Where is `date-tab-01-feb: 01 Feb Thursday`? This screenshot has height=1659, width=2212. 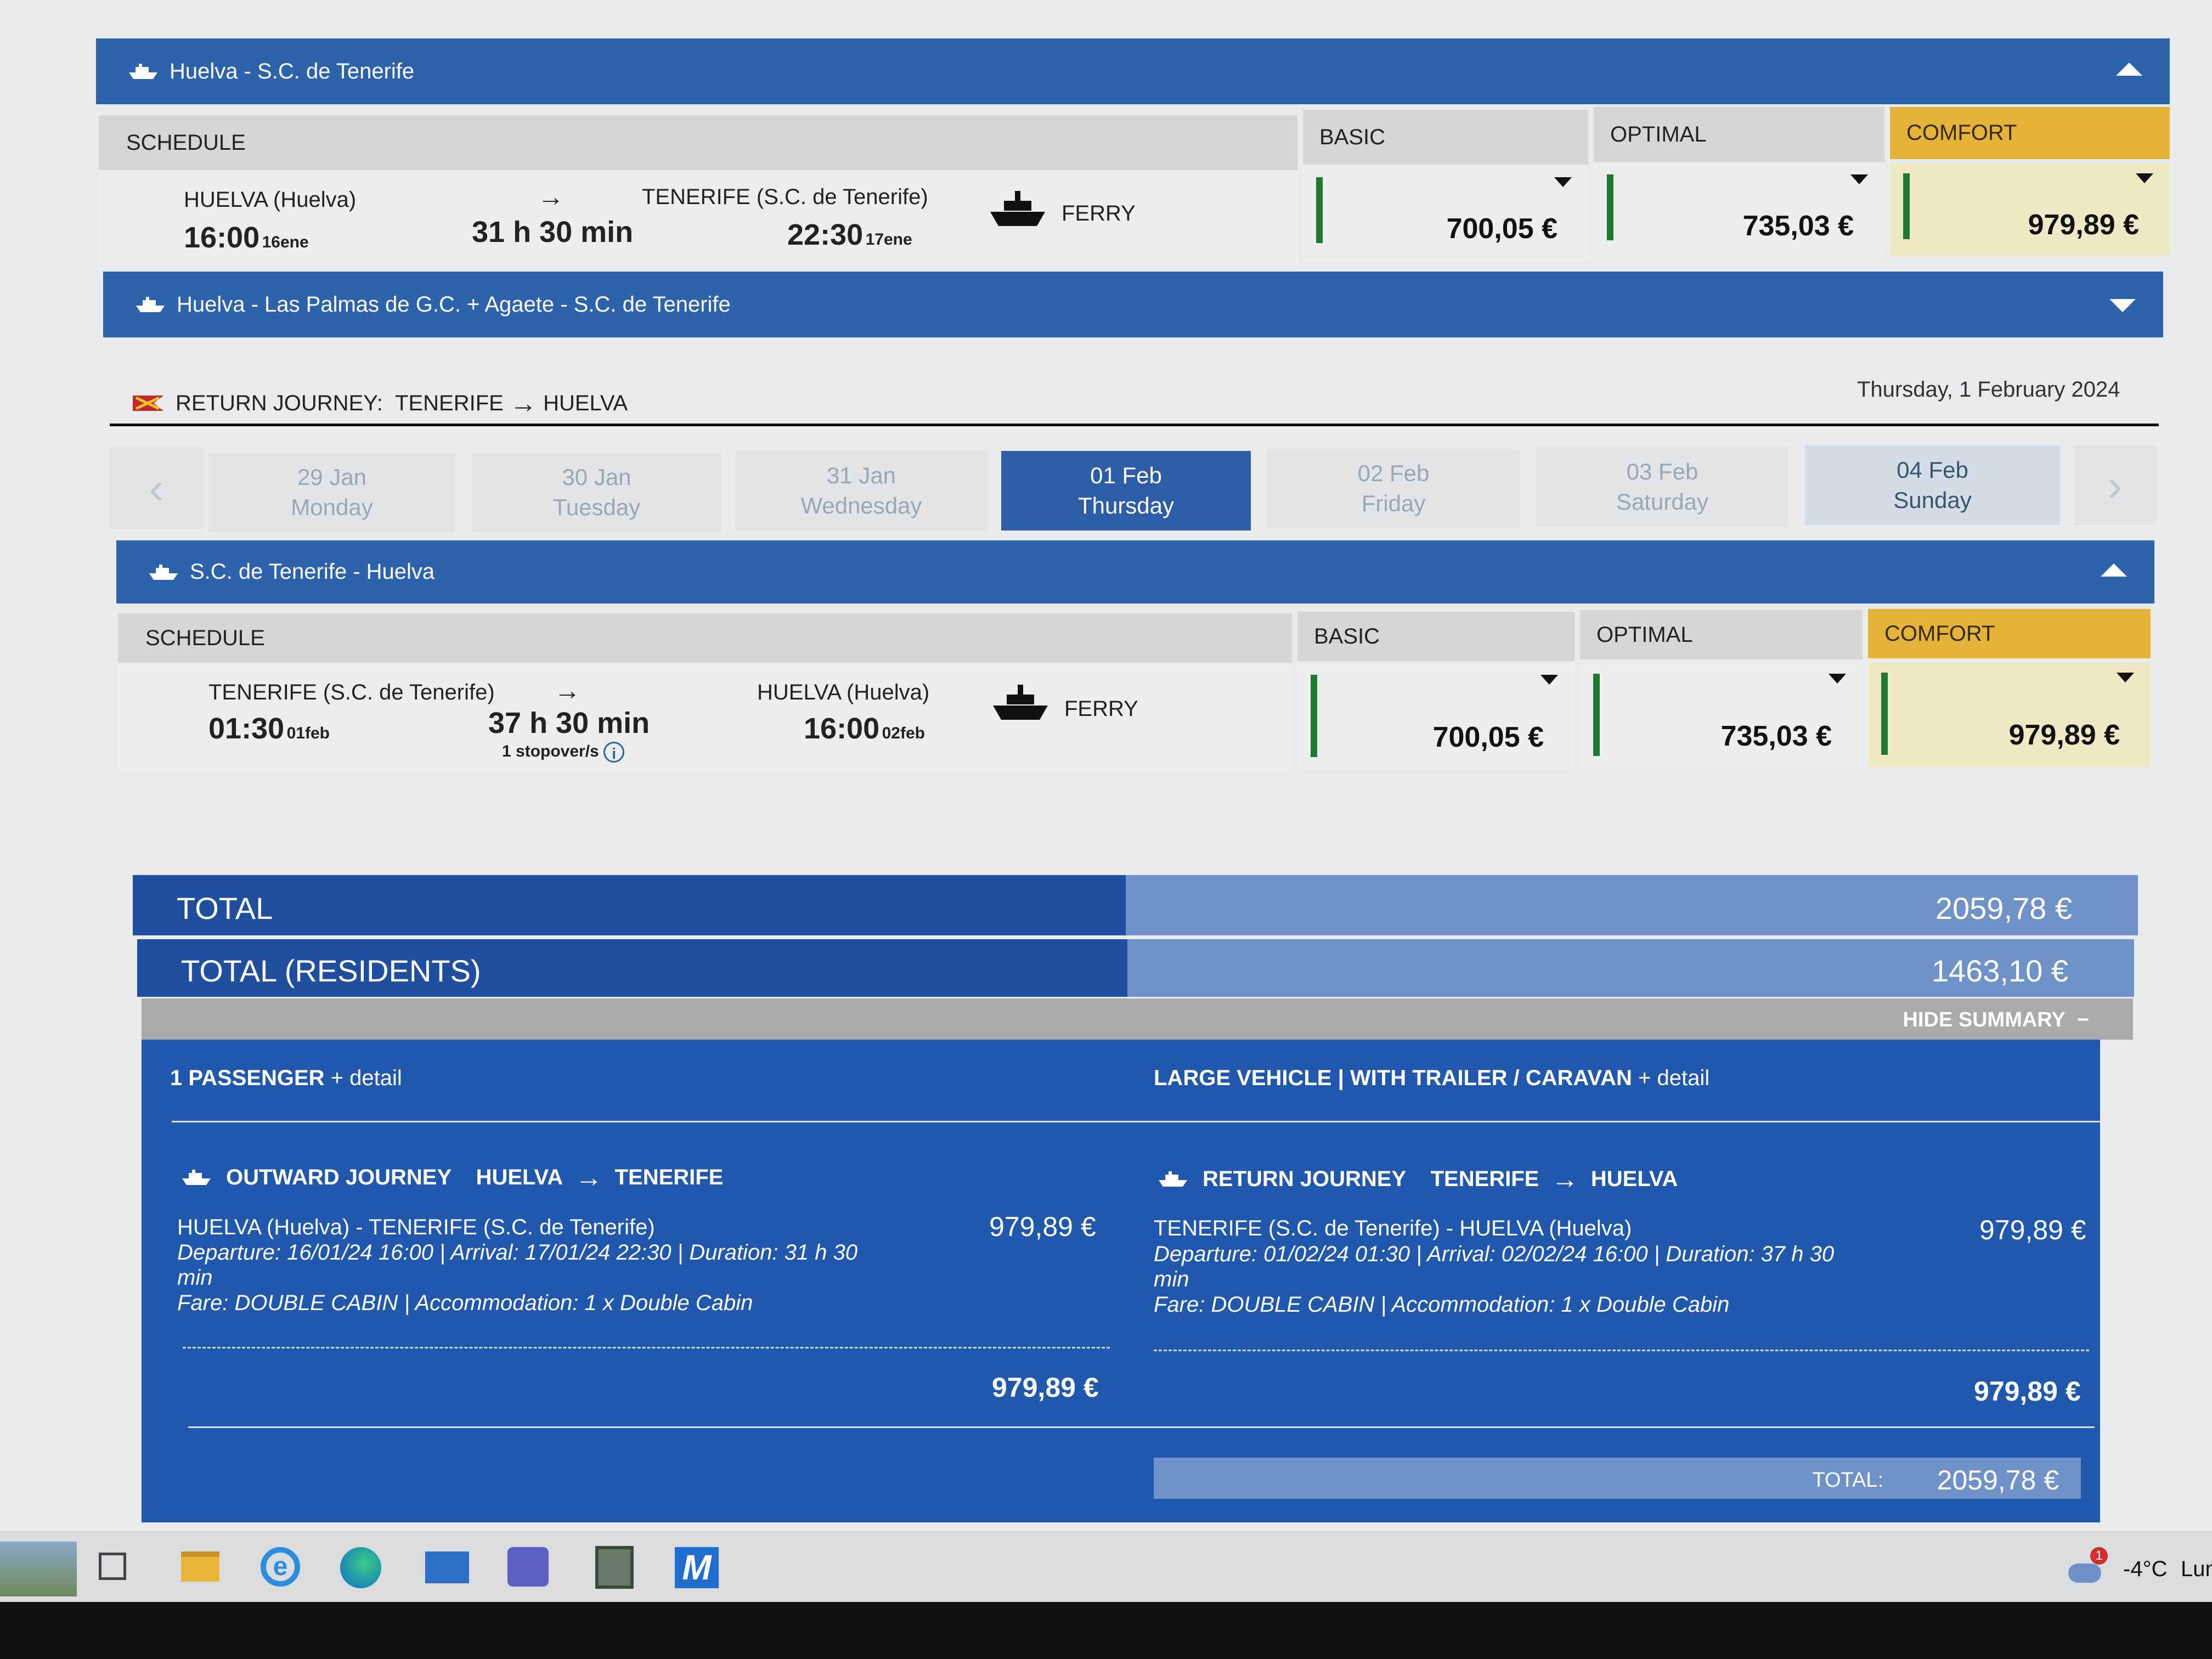
date-tab-01-feb: 01 Feb Thursday is located at coordinates (1126, 491).